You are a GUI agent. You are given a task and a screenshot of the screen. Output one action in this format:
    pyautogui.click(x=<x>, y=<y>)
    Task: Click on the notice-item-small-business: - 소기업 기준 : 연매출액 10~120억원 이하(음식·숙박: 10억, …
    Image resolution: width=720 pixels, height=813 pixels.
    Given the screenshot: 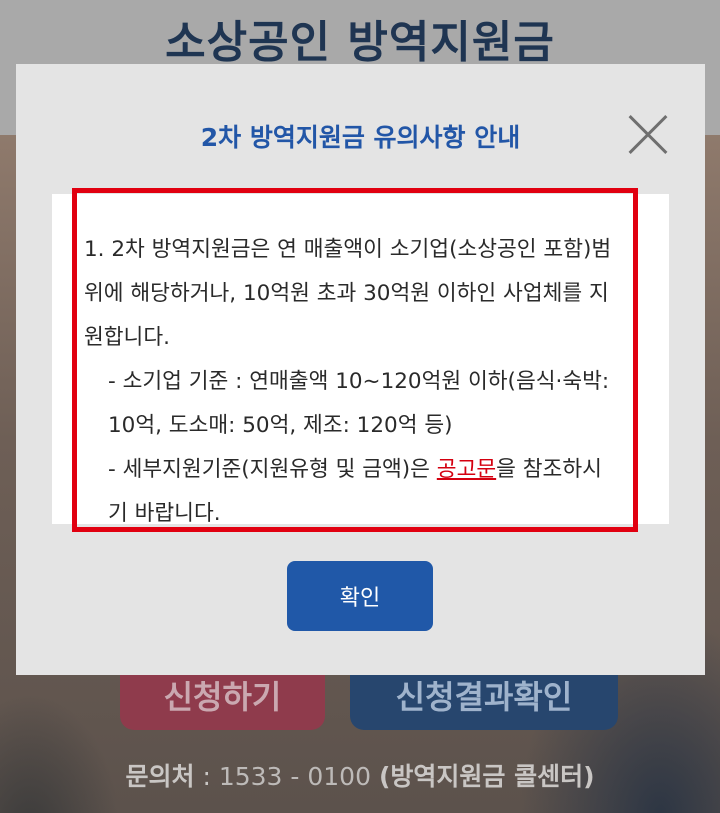 What is the action you would take?
    pyautogui.click(x=359, y=403)
    